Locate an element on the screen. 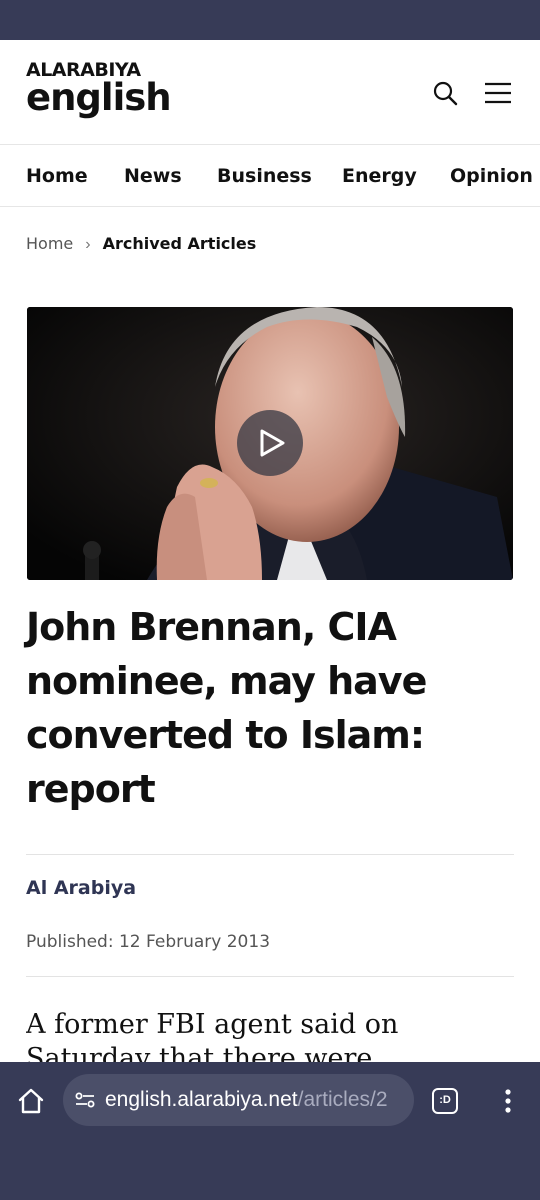  headline-line: John Brennan, CIA is located at coordinates (211, 627).